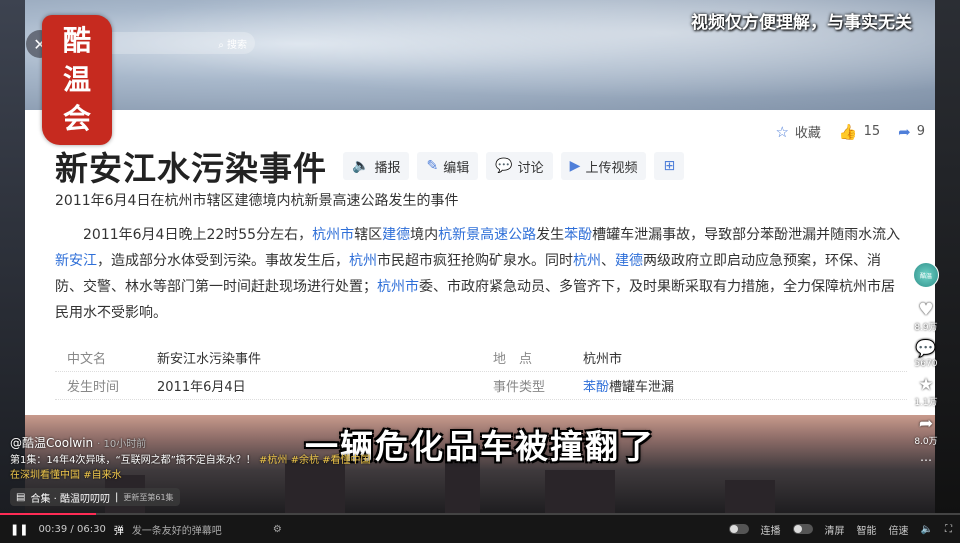 This screenshot has width=960, height=543. I want to click on quality-button: 智能, so click(867, 529).